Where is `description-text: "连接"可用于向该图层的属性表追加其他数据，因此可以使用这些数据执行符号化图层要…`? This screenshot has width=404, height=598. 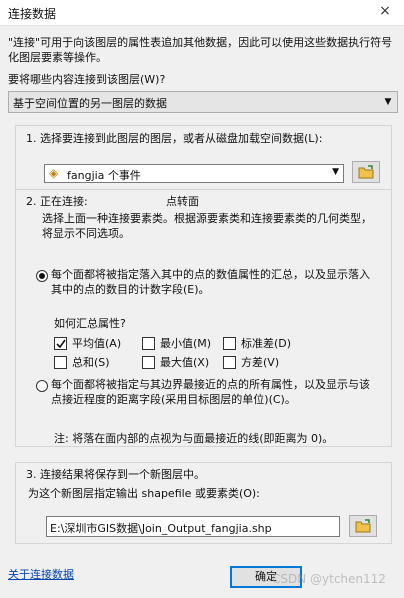
description-text: "连接"可用于向该图层的属性表追加其他数据，因此可以使用这些数据执行符号化图层要… is located at coordinates (200, 50).